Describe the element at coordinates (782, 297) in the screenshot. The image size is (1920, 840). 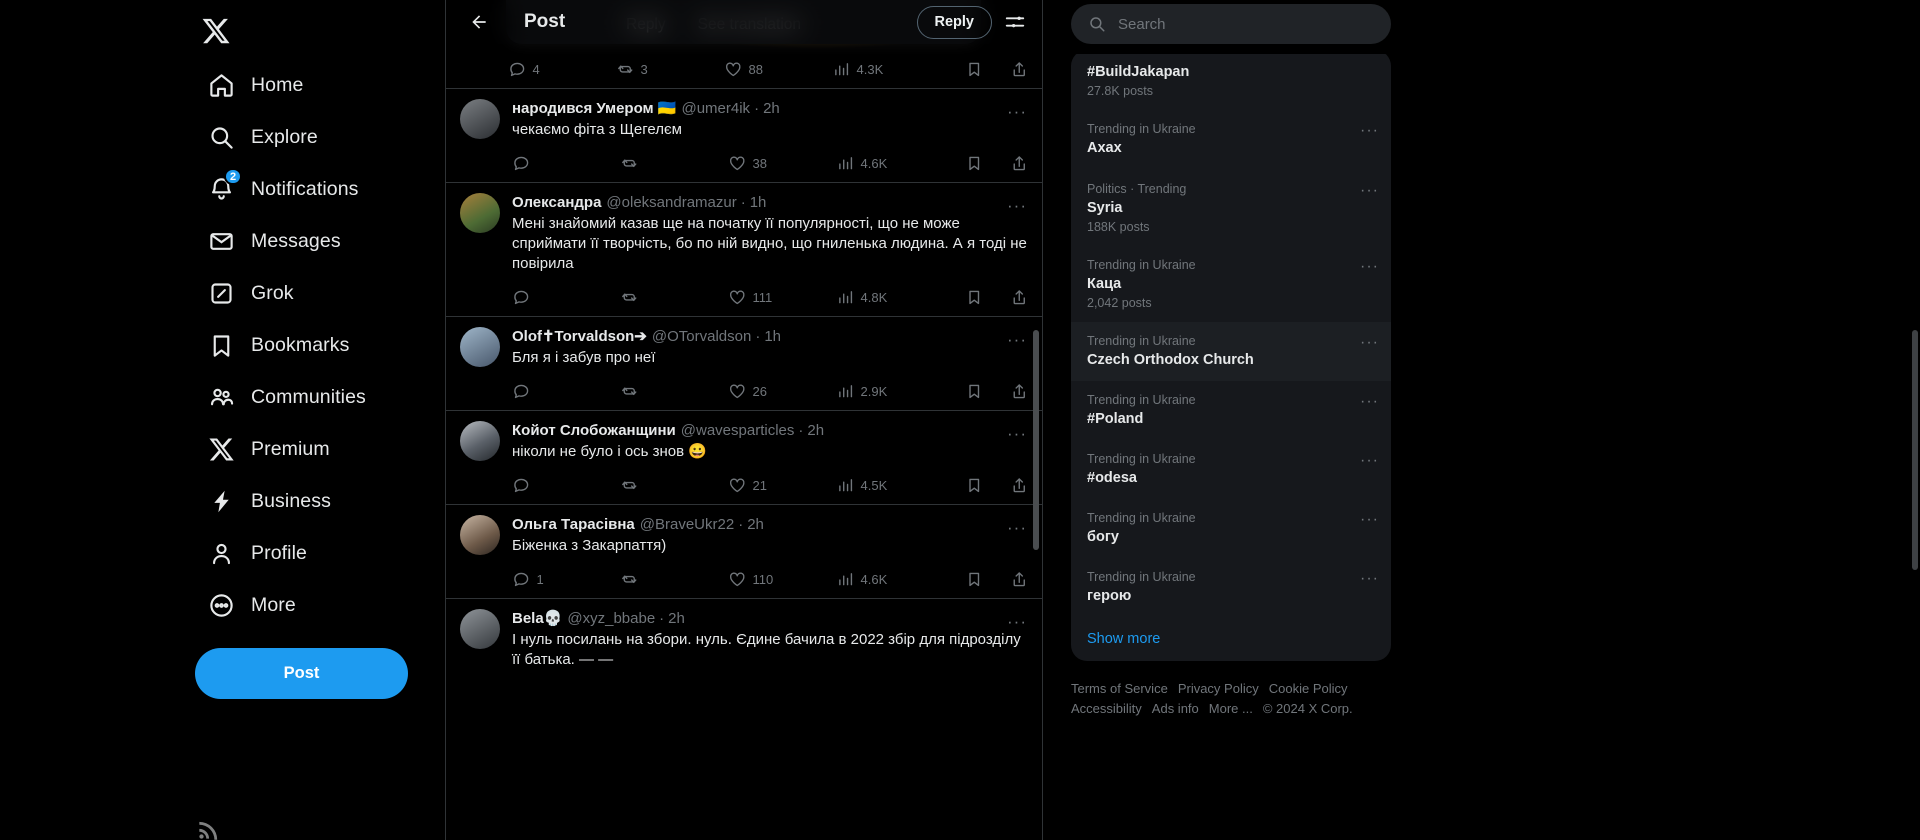
I see `like-action: 111` at that location.